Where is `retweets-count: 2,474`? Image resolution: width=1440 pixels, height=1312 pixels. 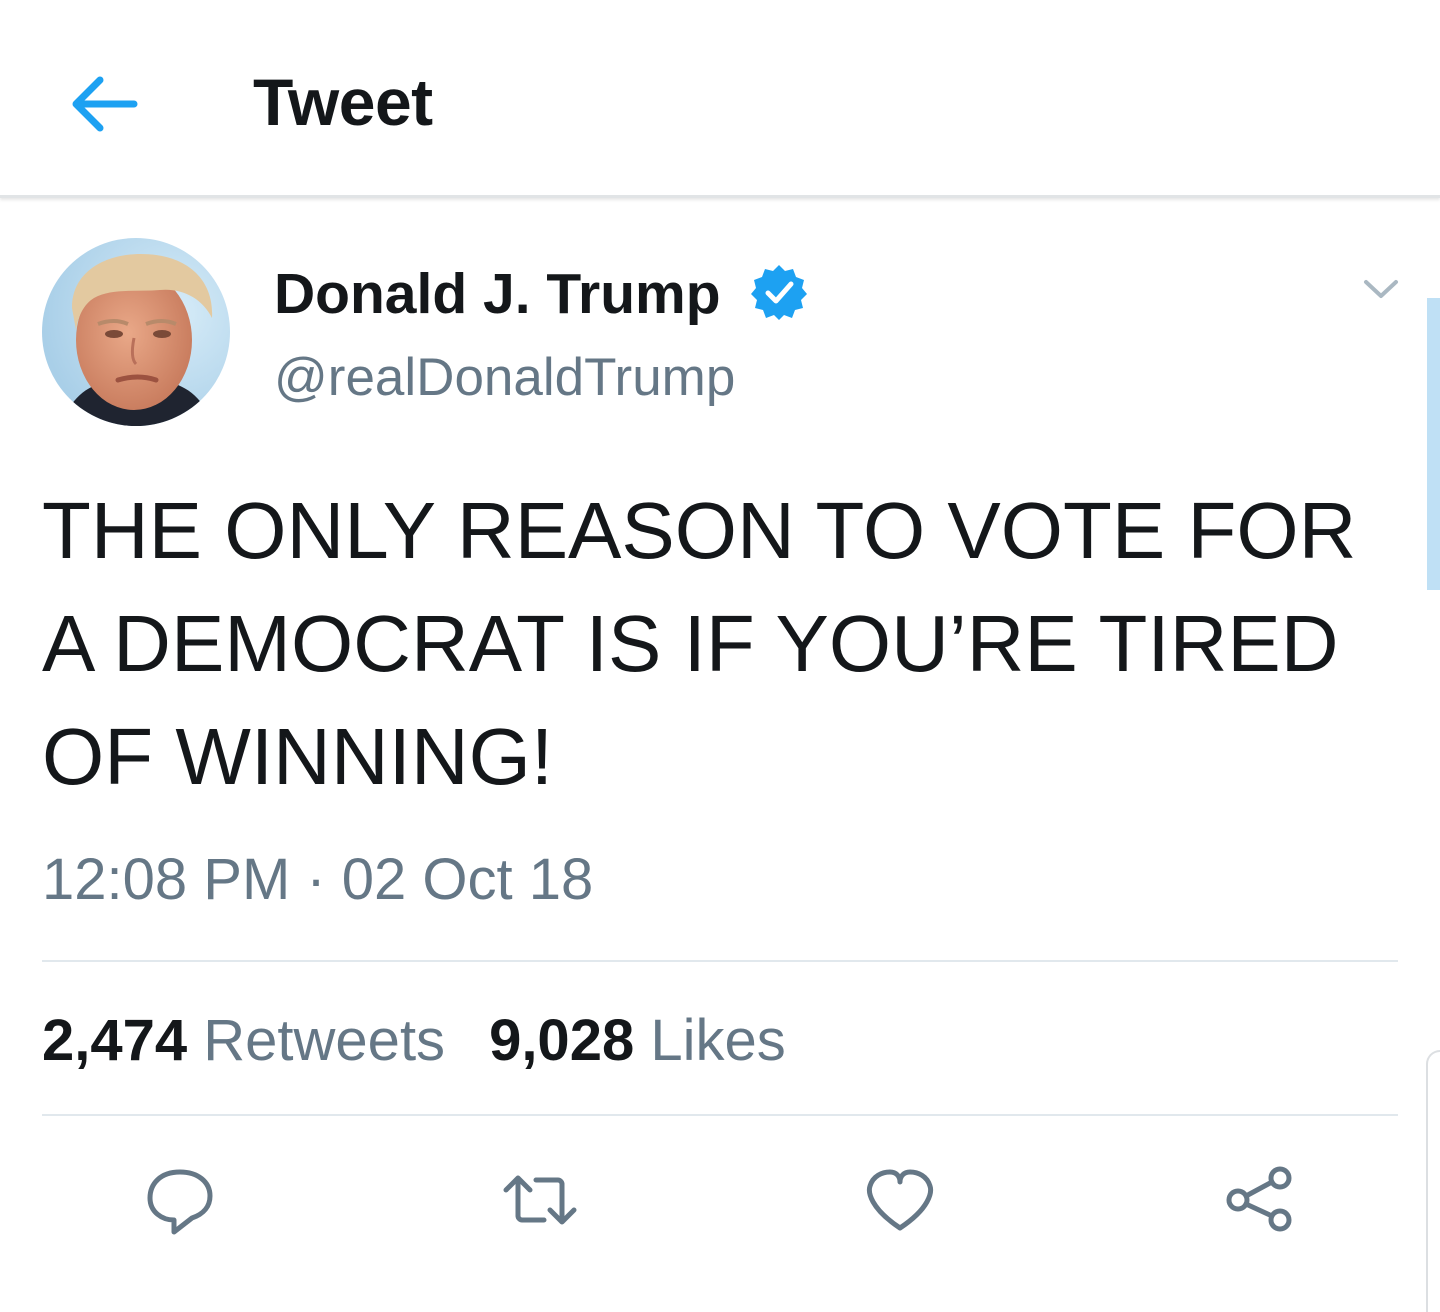
retweets-count: 2,474 is located at coordinates (115, 1040).